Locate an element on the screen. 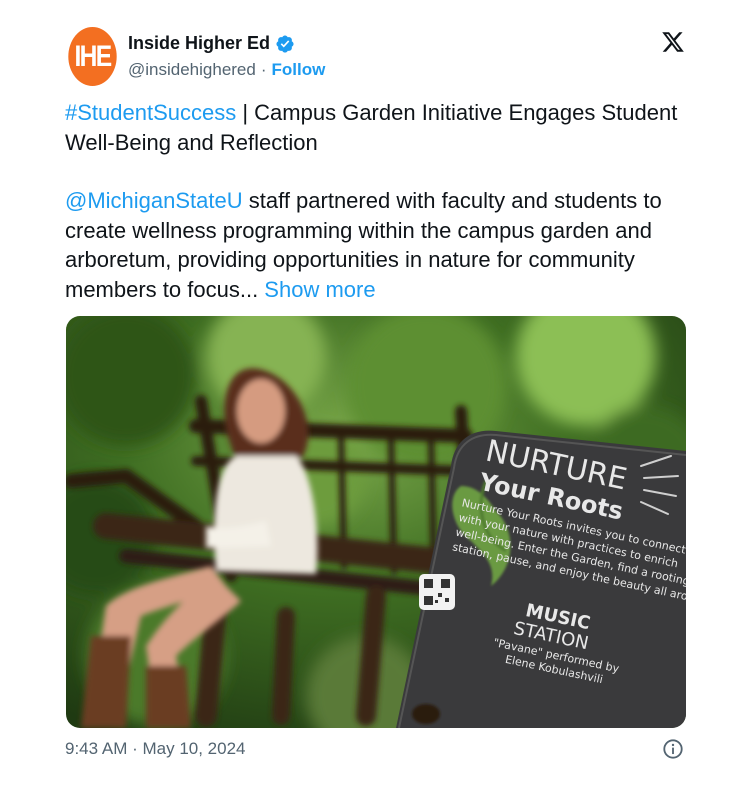  show-more-link: Show more is located at coordinates (319, 289).